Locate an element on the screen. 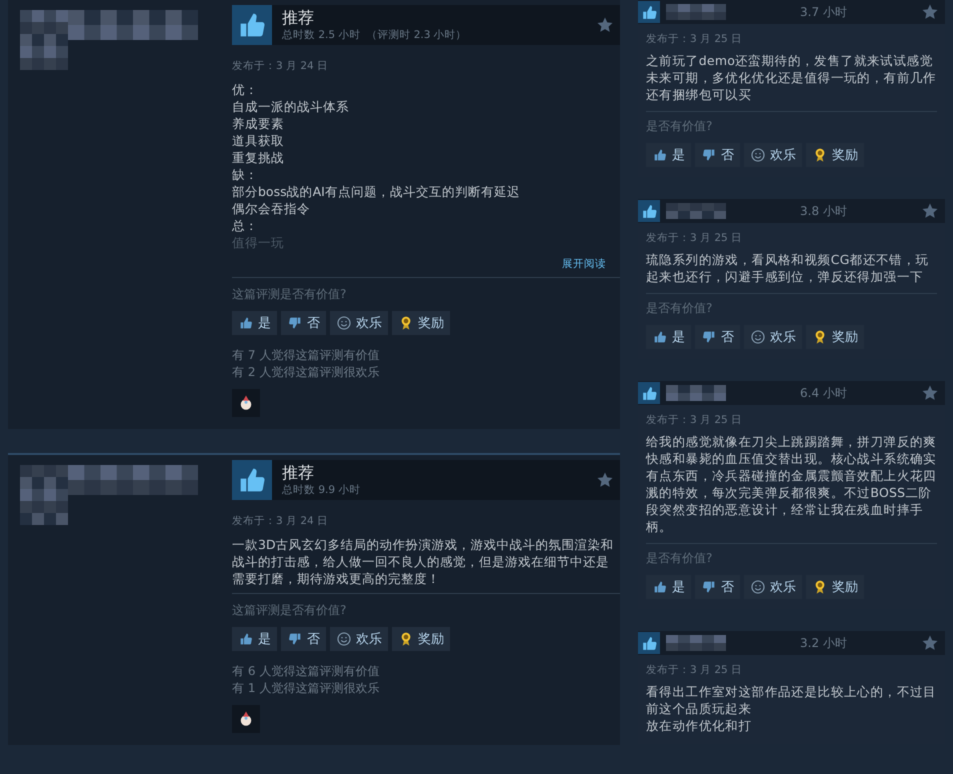  review-text: 优： is located at coordinates (245, 89).